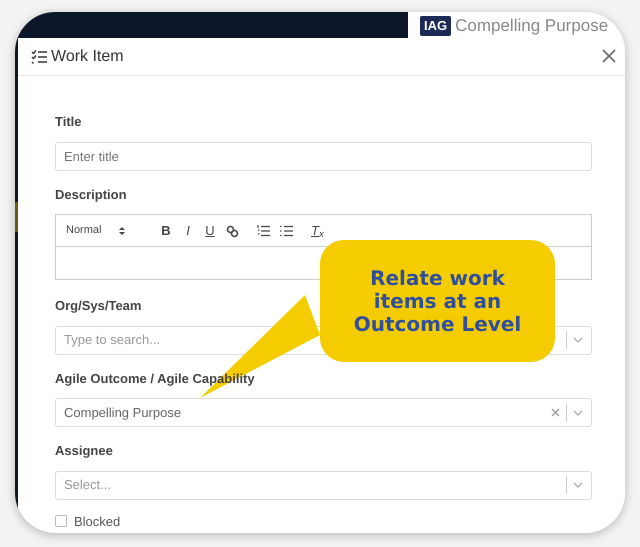  Describe the element at coordinates (98, 306) in the screenshot. I see `field-label: Org/Sys/Team` at that location.